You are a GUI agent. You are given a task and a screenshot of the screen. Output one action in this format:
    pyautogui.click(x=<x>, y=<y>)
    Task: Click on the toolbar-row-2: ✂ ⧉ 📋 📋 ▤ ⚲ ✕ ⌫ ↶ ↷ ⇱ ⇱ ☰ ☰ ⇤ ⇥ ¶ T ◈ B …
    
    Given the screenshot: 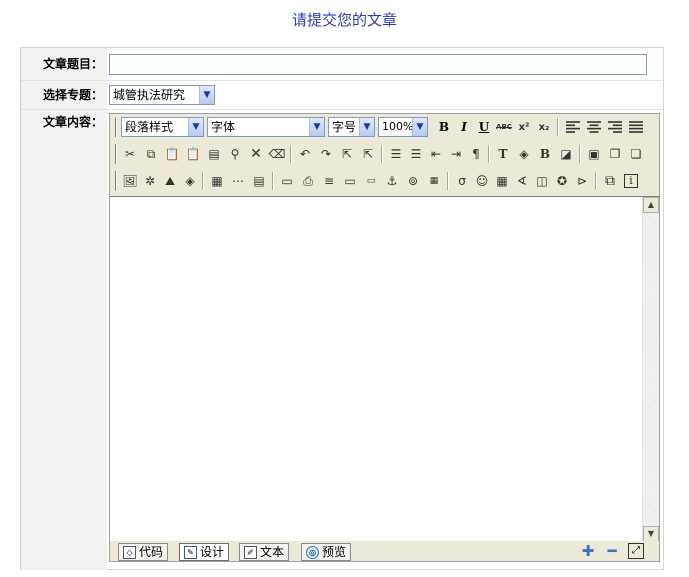 What is the action you would take?
    pyautogui.click(x=384, y=154)
    